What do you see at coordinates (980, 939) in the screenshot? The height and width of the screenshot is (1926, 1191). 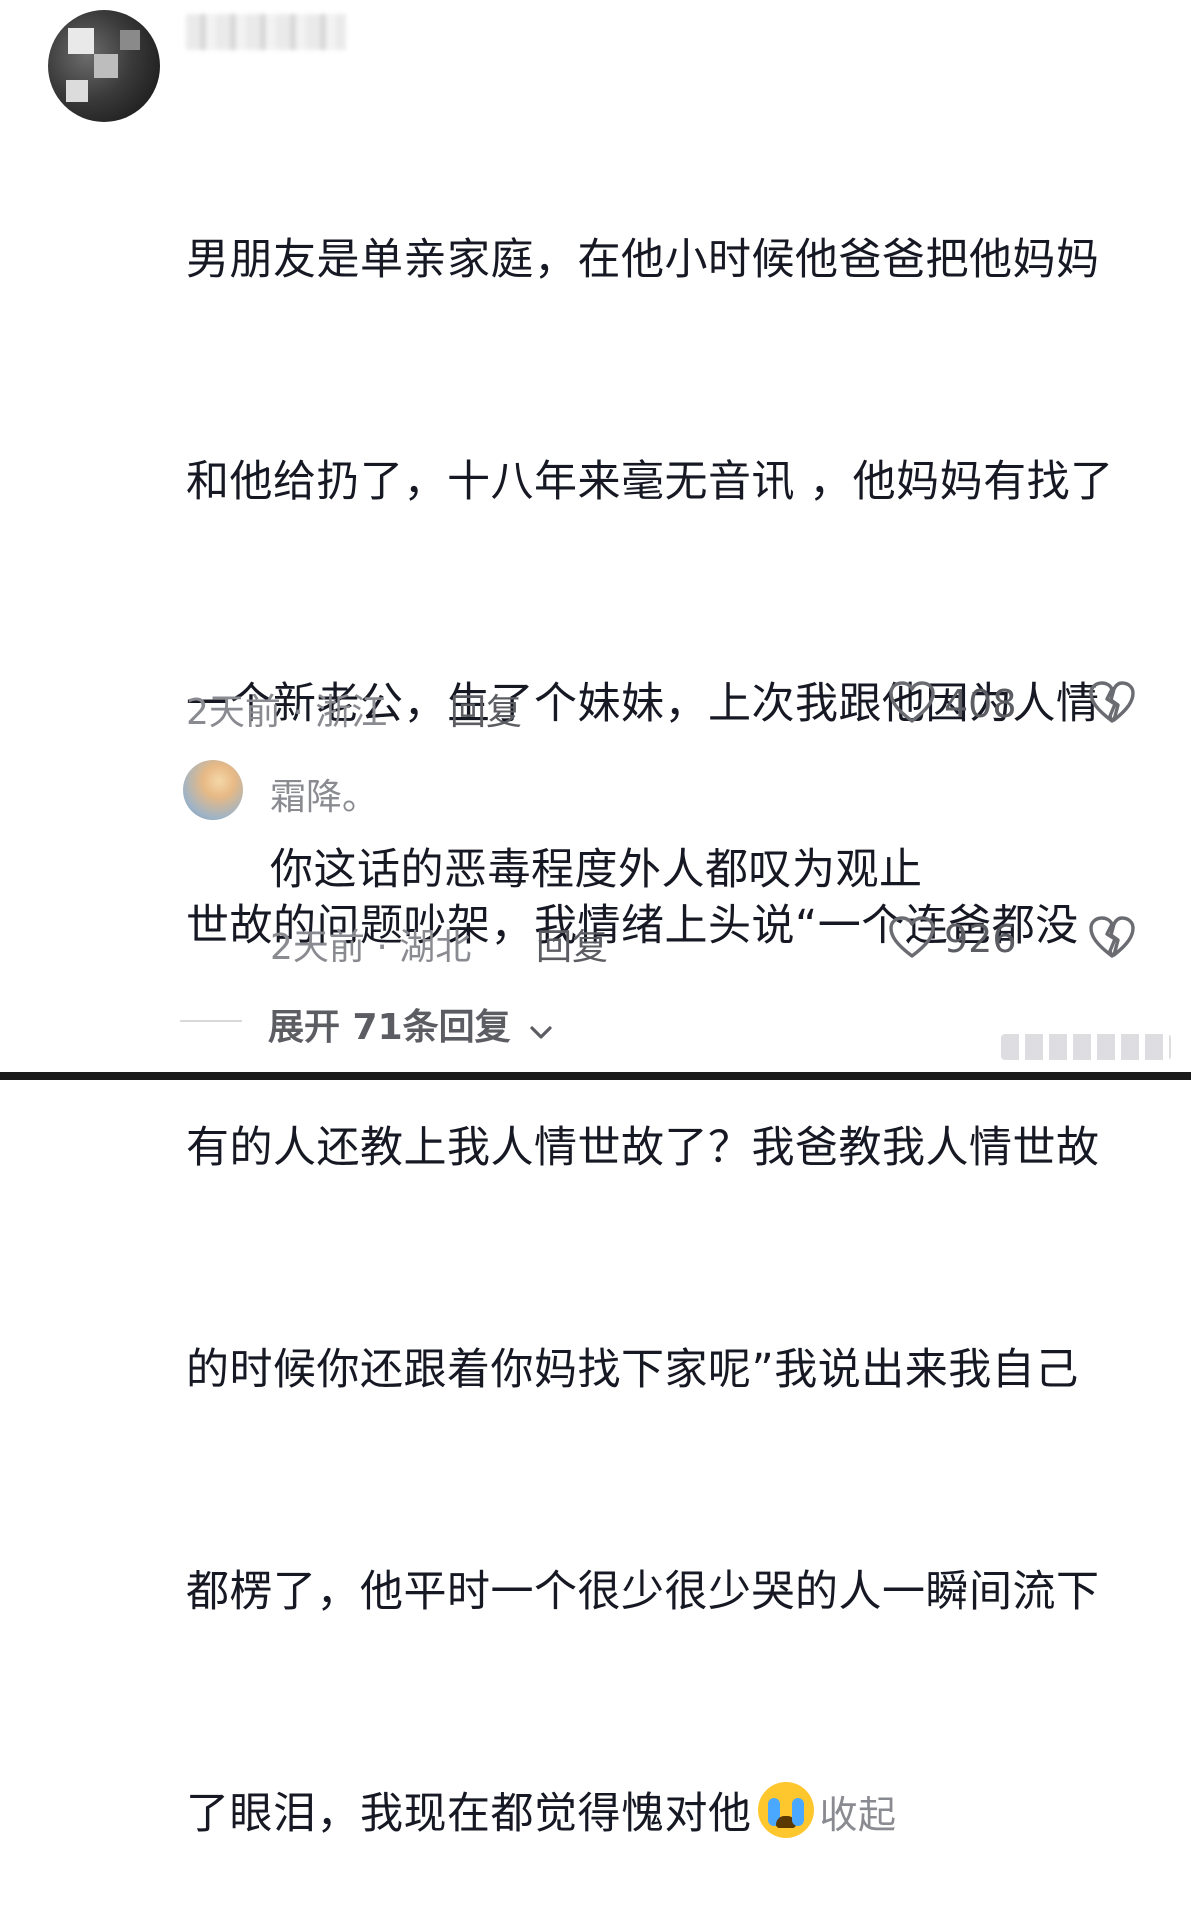 I see `reply-like-count: 926` at bounding box center [980, 939].